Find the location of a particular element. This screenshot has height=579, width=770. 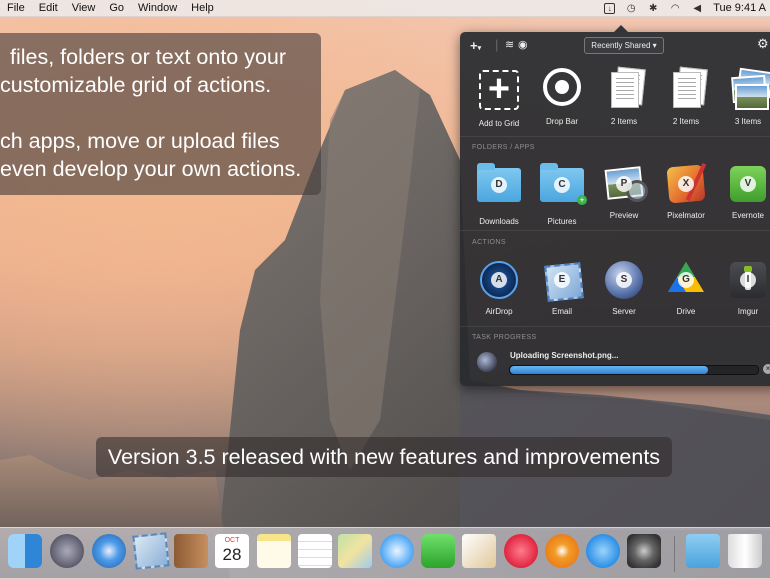

maps-icon is located at coordinates (355, 551).